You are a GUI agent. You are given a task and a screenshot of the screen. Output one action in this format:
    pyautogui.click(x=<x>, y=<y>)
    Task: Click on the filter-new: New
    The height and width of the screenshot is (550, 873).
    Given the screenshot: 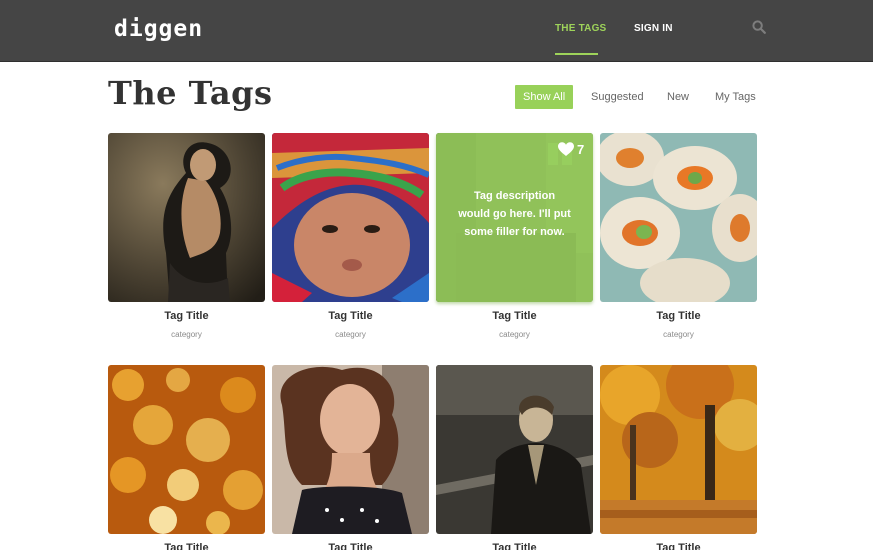 What is the action you would take?
    pyautogui.click(x=678, y=97)
    